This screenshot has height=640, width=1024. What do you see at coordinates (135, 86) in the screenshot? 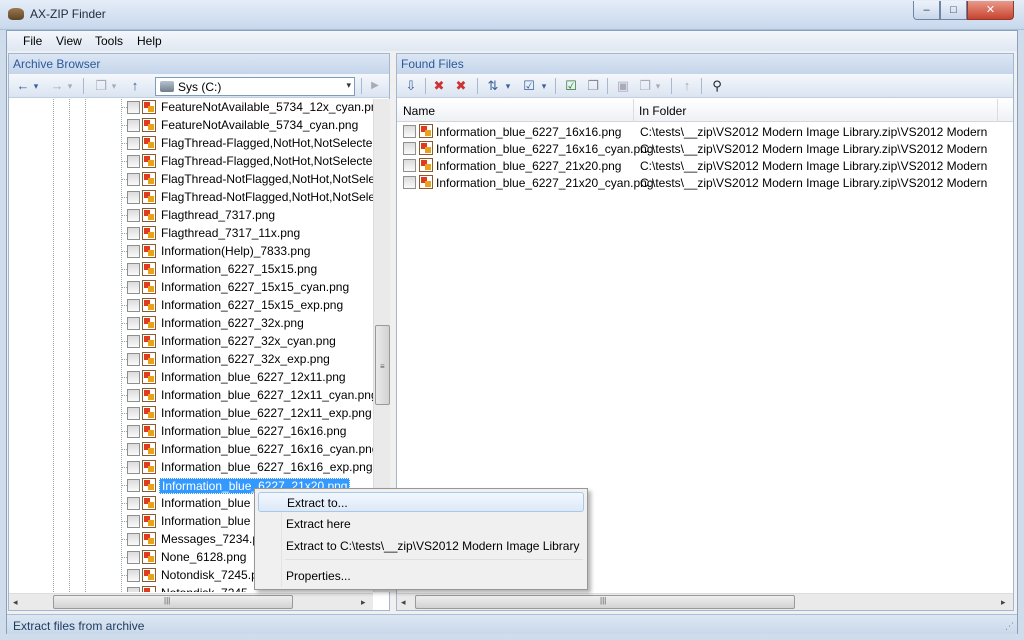
I see `up-folder-icon: ↑` at bounding box center [135, 86].